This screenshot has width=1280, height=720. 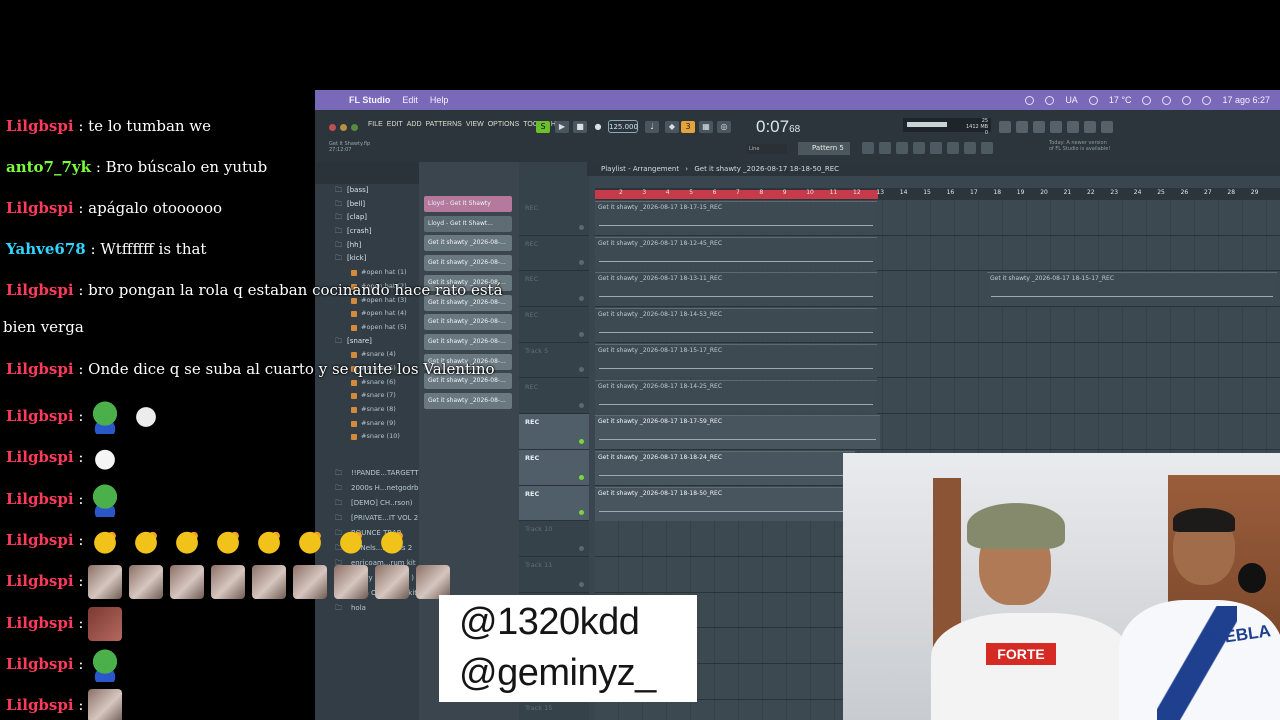 I want to click on audio-clip: Get it shawty _2026-08-17 18-14-25_REC, so click(x=736, y=396).